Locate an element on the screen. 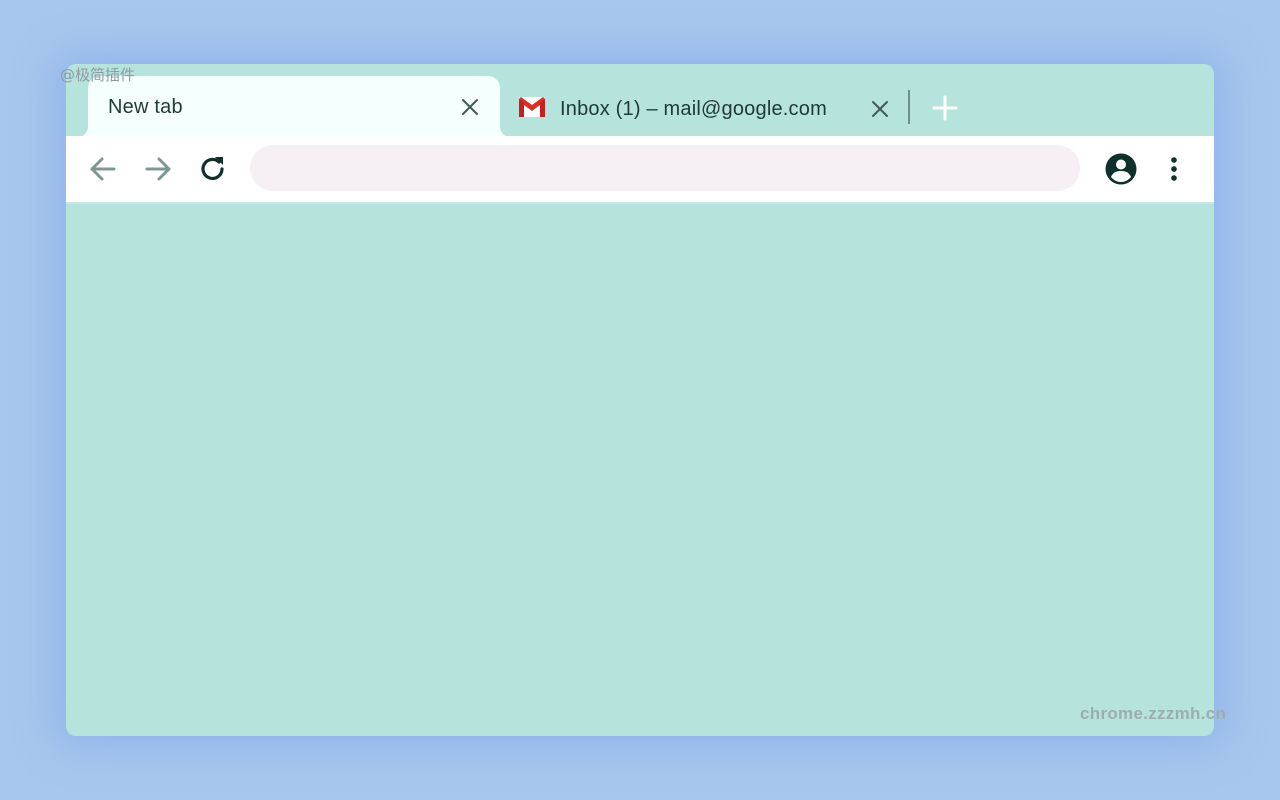 This screenshot has width=1280, height=800. watermark-bottom-right: chrome.zzzmh.cn is located at coordinates (1153, 713).